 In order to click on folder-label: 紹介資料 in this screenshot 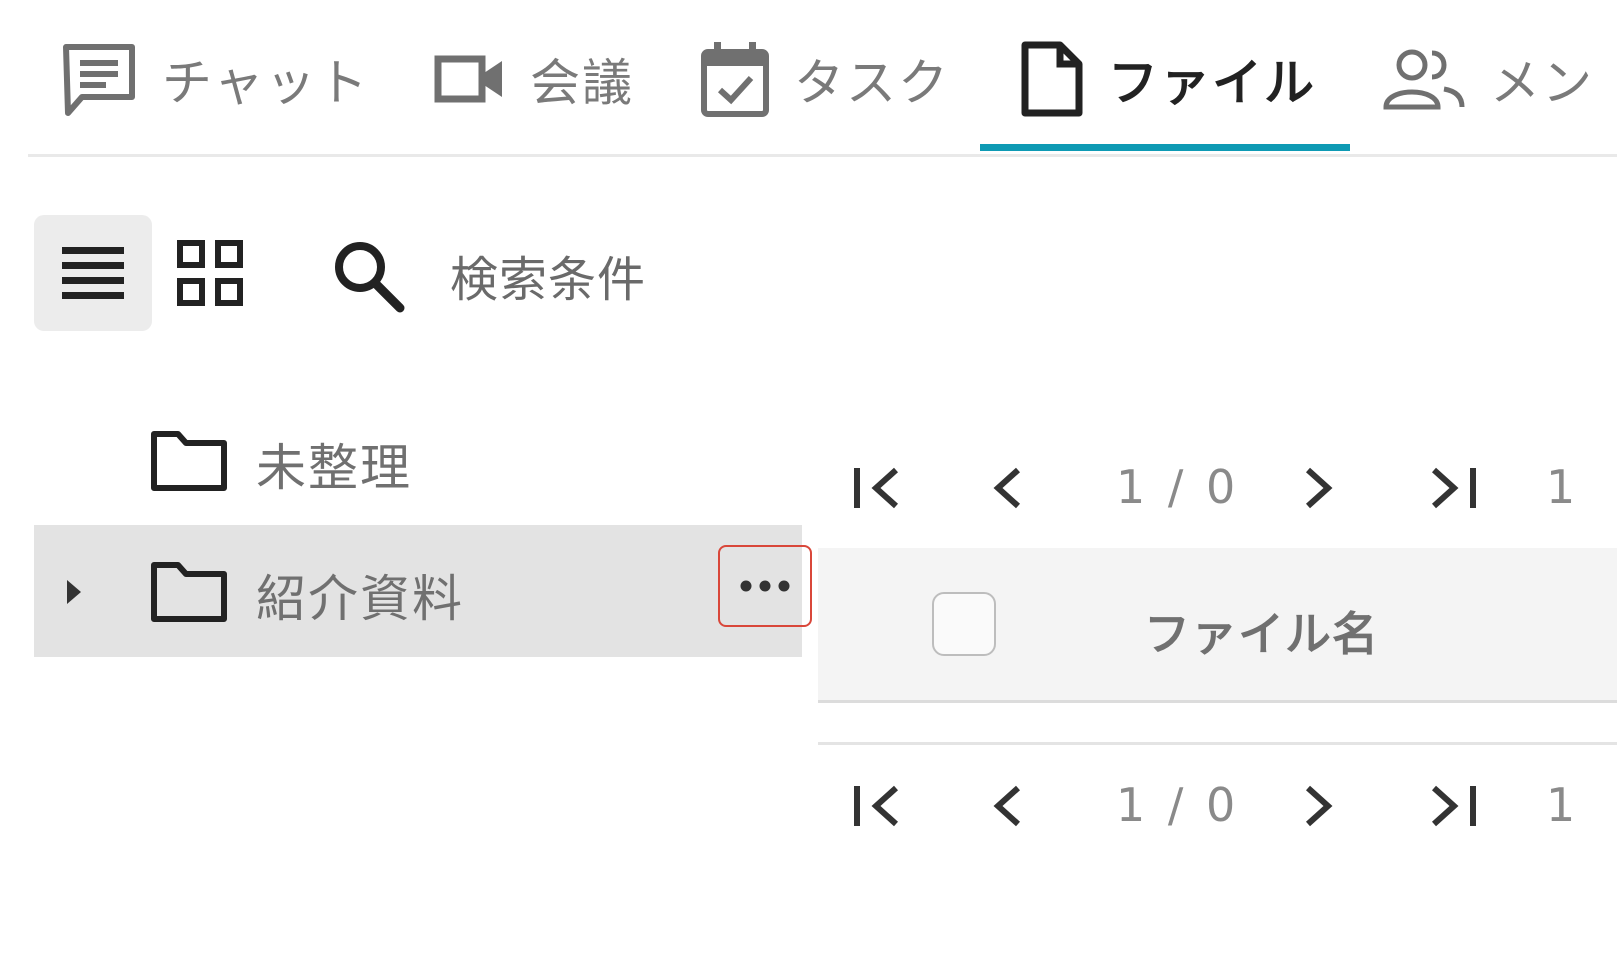, I will do `click(360, 599)`.